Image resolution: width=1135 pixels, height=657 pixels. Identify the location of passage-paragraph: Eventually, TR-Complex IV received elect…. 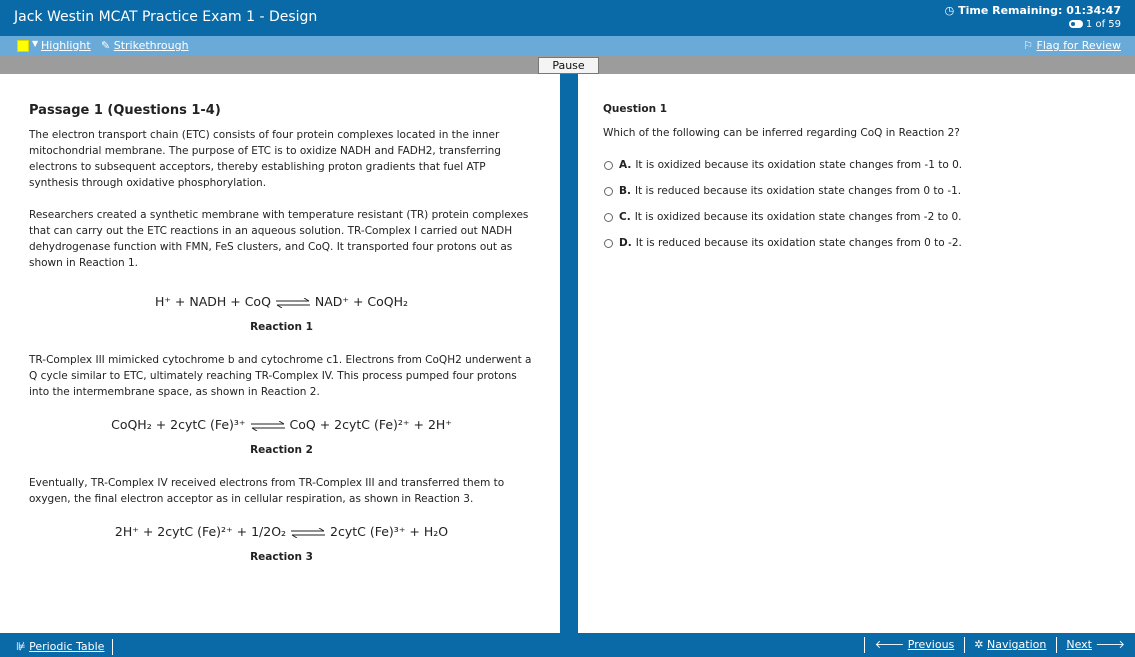
(267, 491).